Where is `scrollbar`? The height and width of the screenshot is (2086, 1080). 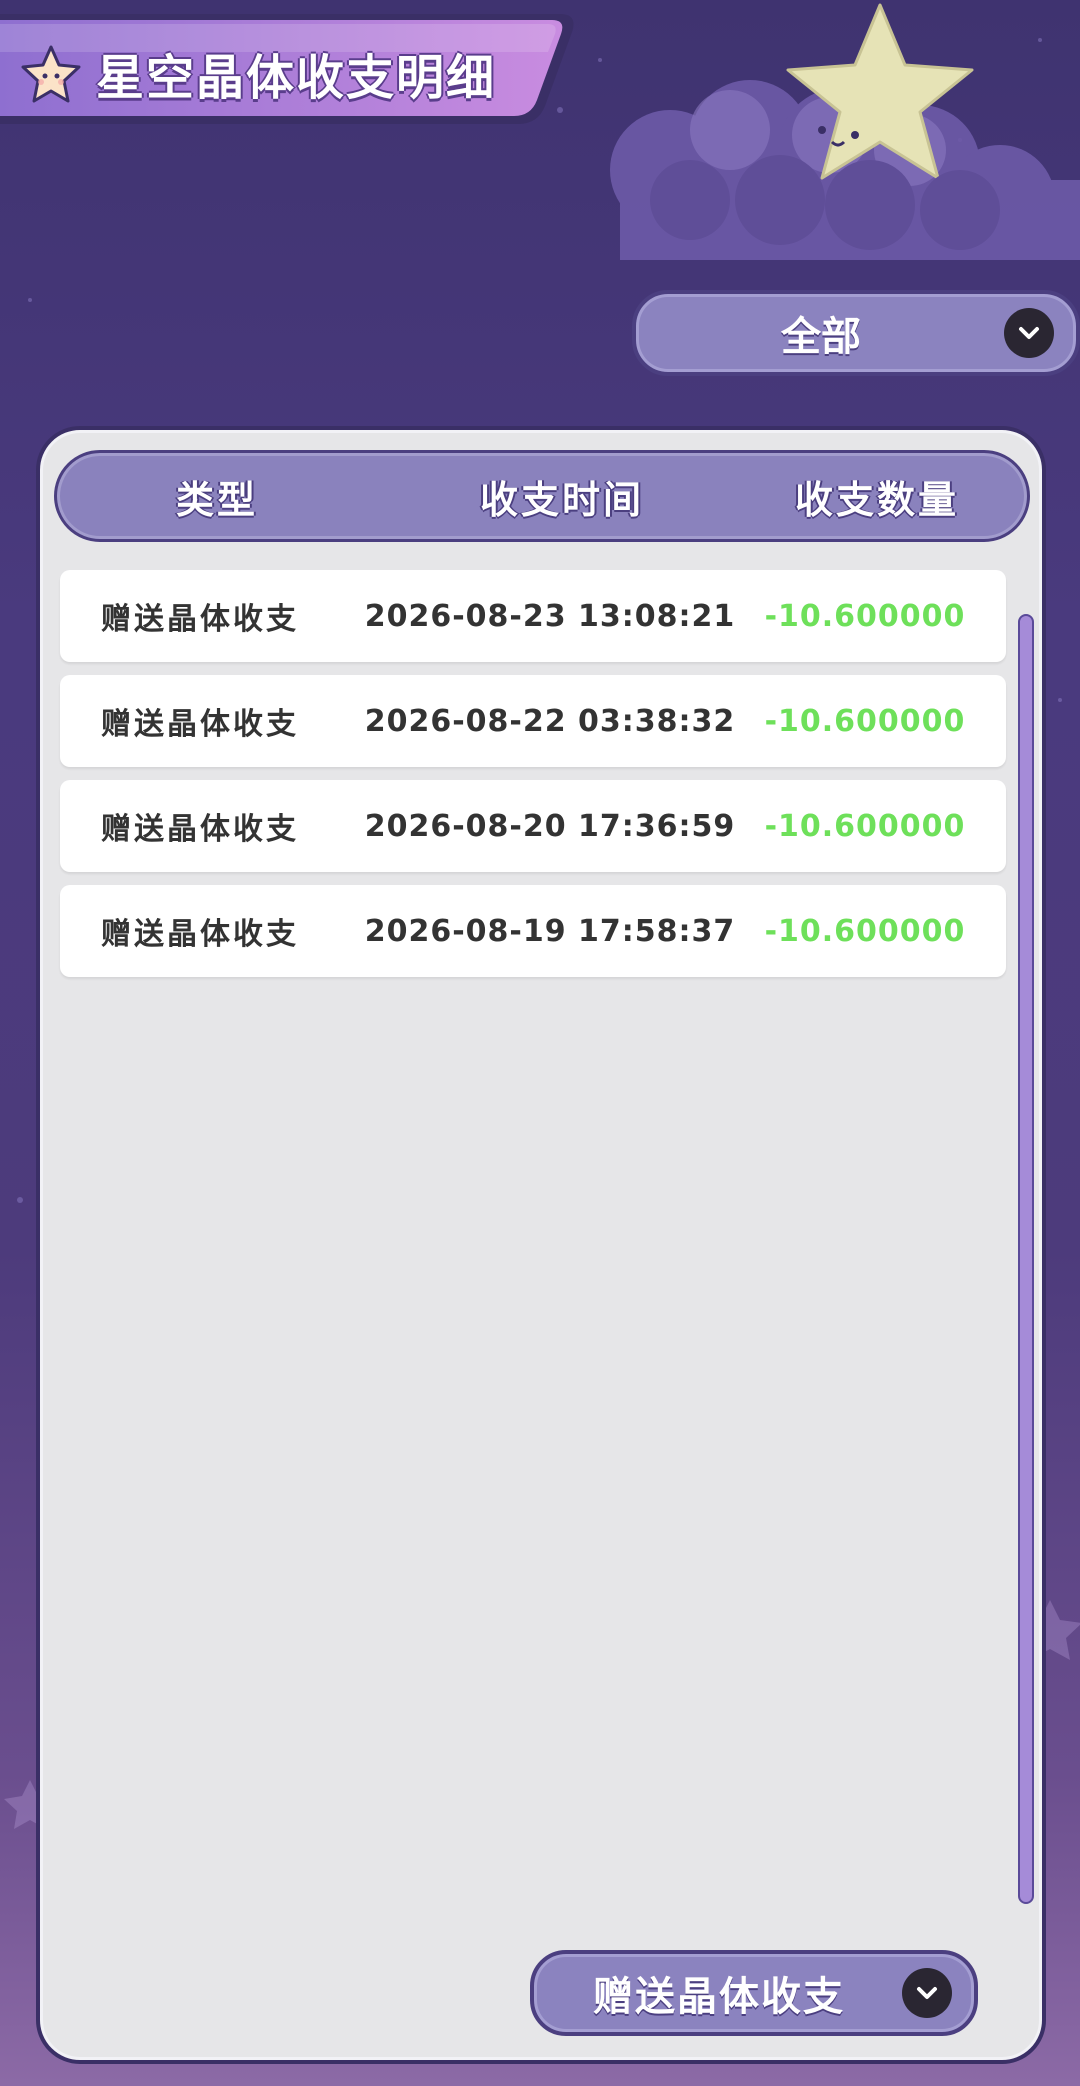
scrollbar is located at coordinates (1026, 1259).